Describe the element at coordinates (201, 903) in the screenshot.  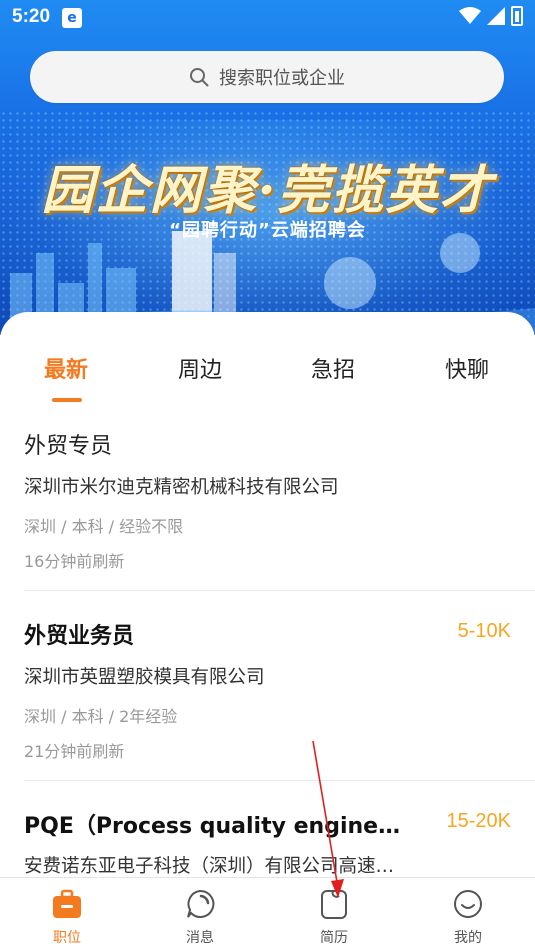
I see `chat-icon` at that location.